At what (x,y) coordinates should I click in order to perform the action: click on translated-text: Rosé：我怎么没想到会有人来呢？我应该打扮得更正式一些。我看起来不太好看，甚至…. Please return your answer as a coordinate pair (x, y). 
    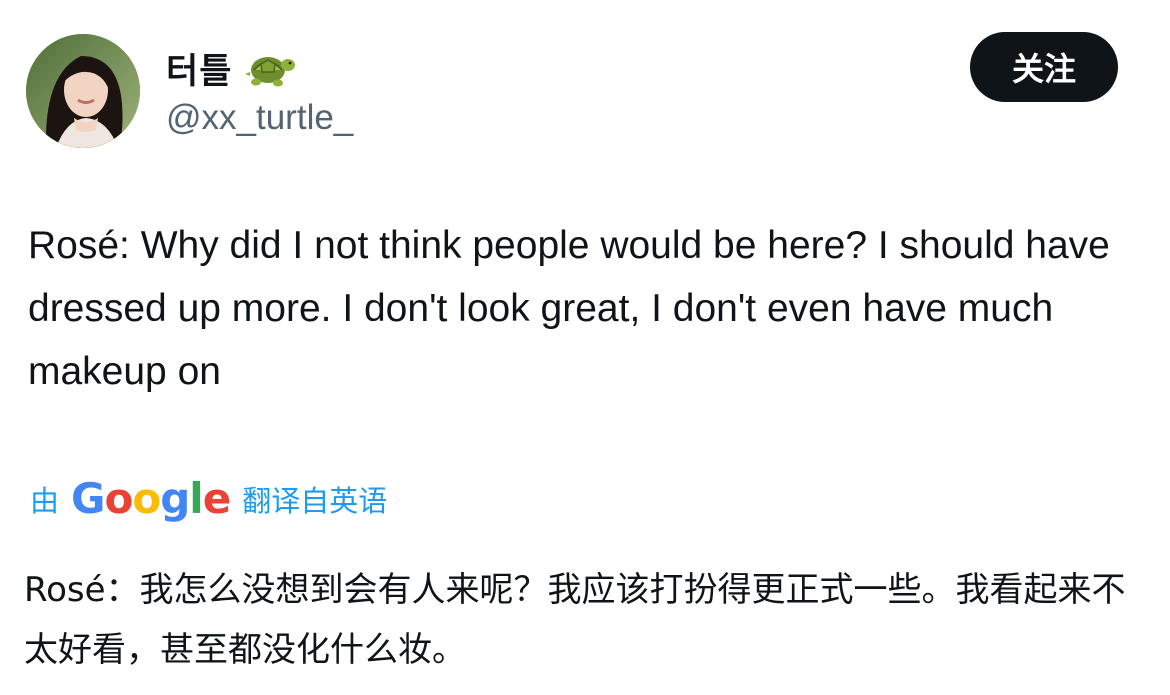
    Looking at the image, I should click on (575, 620).